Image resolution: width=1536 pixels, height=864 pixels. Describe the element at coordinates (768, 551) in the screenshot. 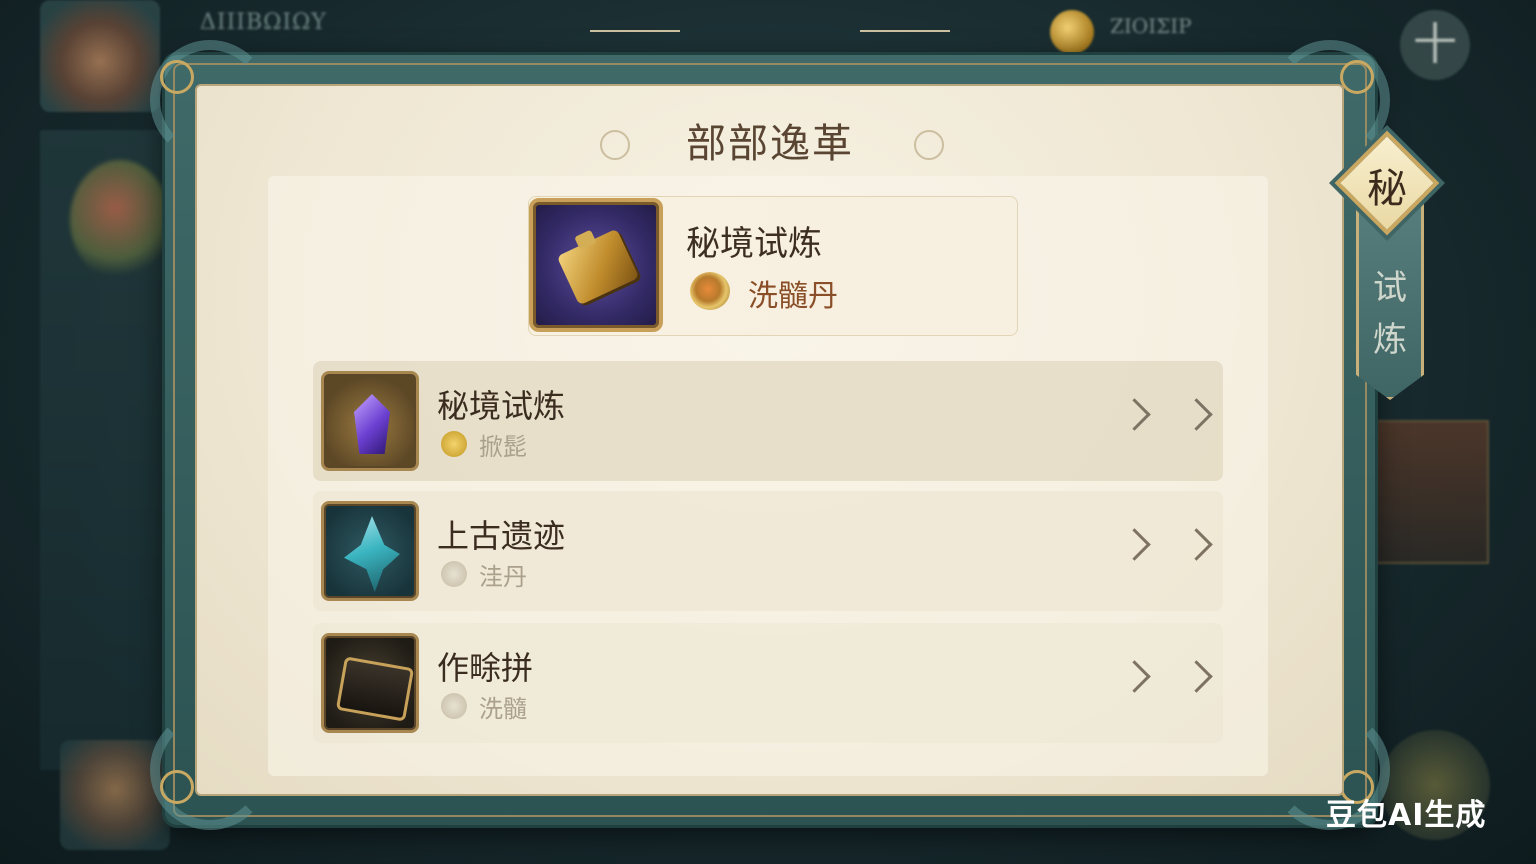

I see `list-item: 上古遗迹 洼丹` at that location.